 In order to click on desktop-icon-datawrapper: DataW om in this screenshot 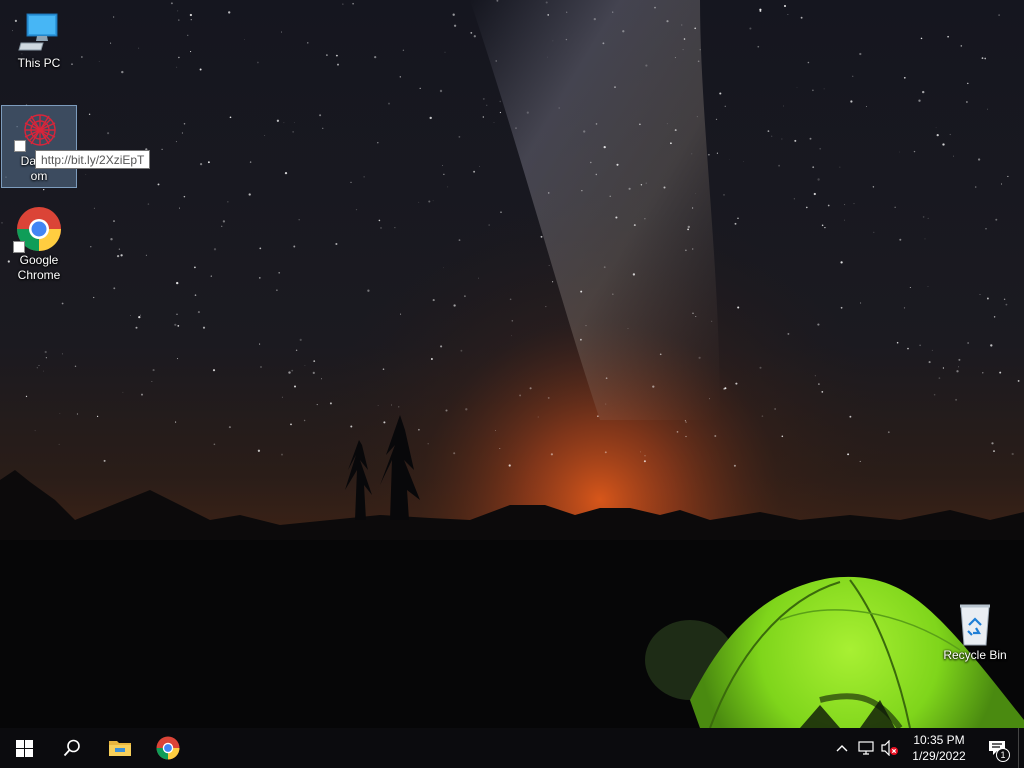, I will do `click(39, 146)`.